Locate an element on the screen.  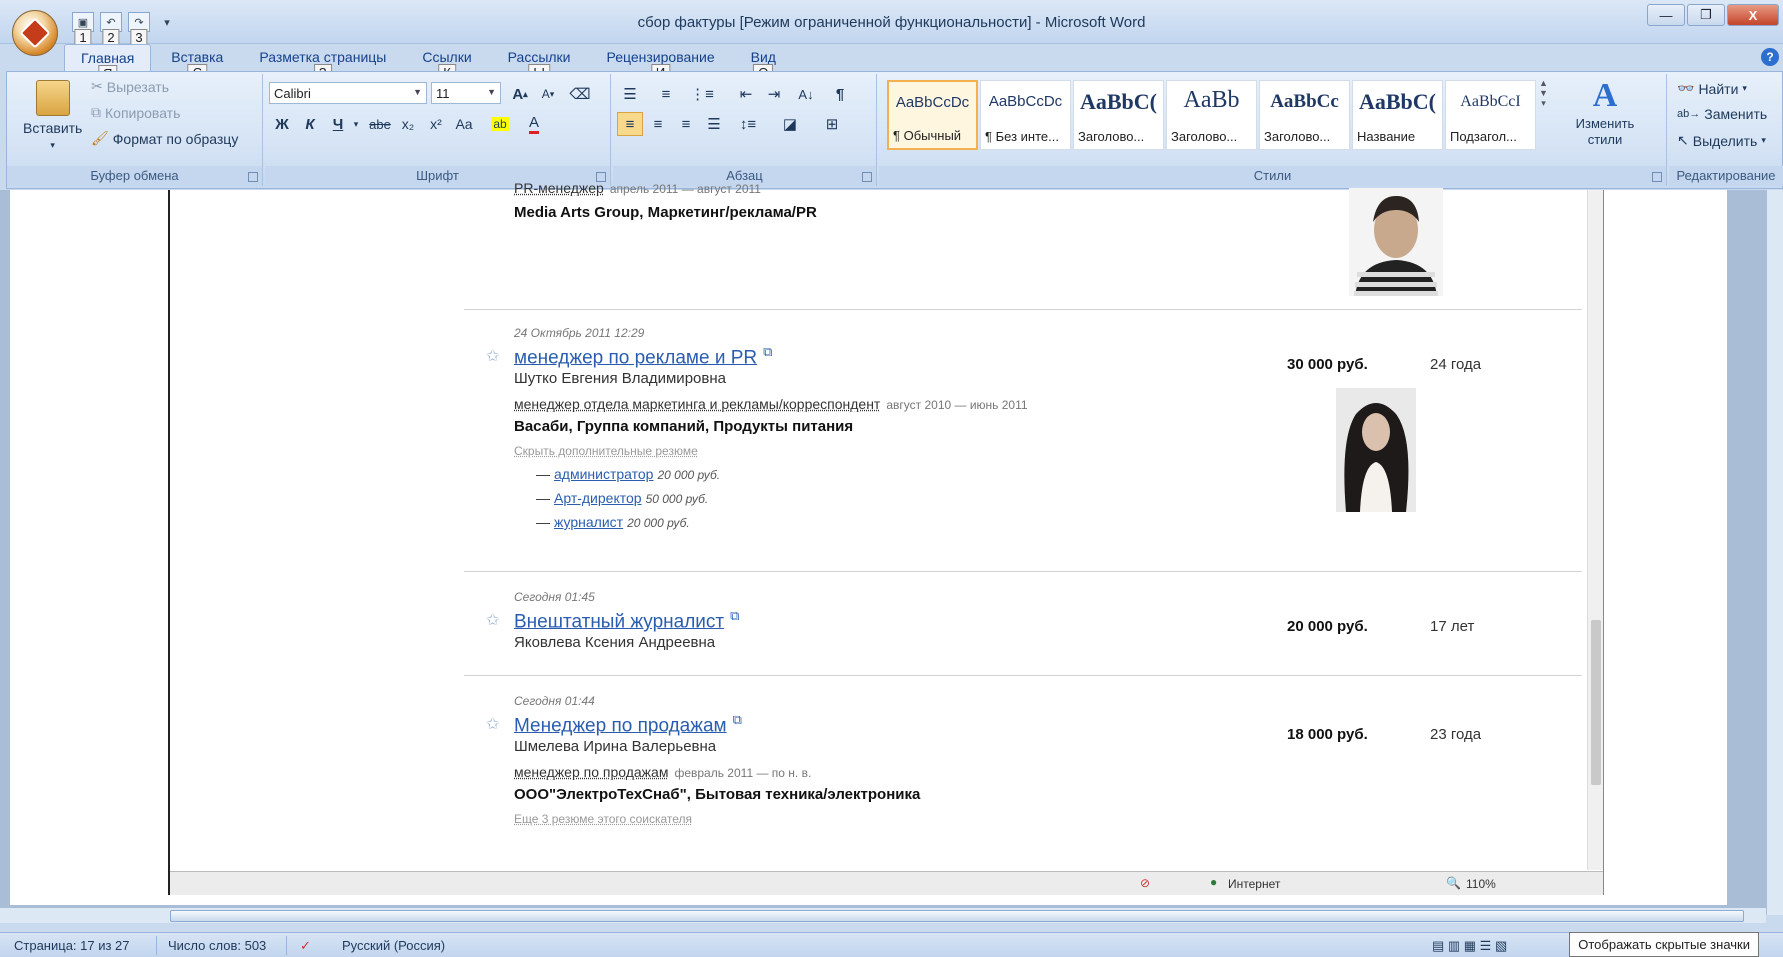
change-styles-button: A Изменить стили is located at coordinates (1605, 112).